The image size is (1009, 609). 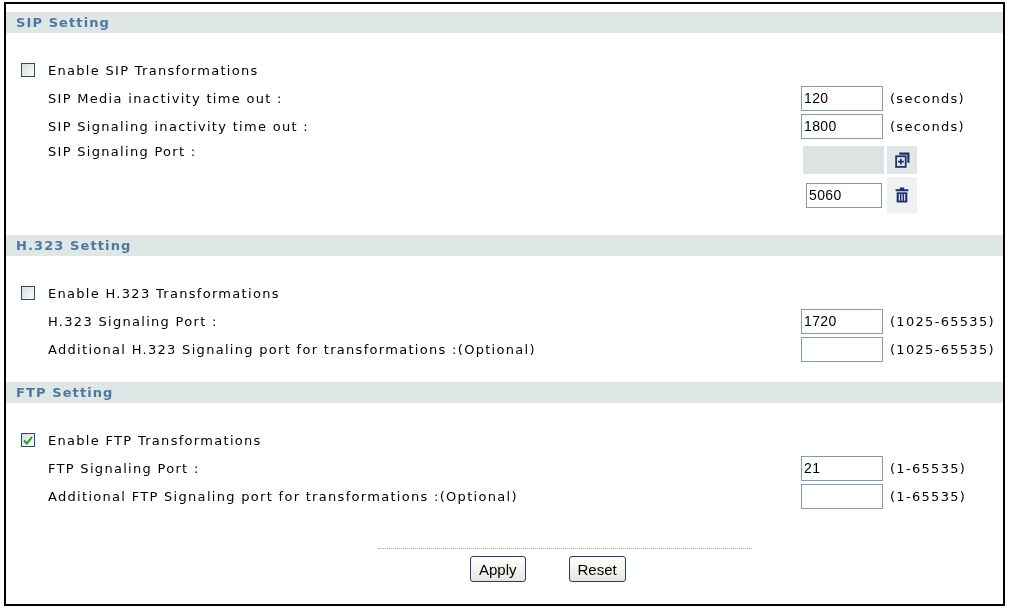 I want to click on trash-icon, so click(x=902, y=195).